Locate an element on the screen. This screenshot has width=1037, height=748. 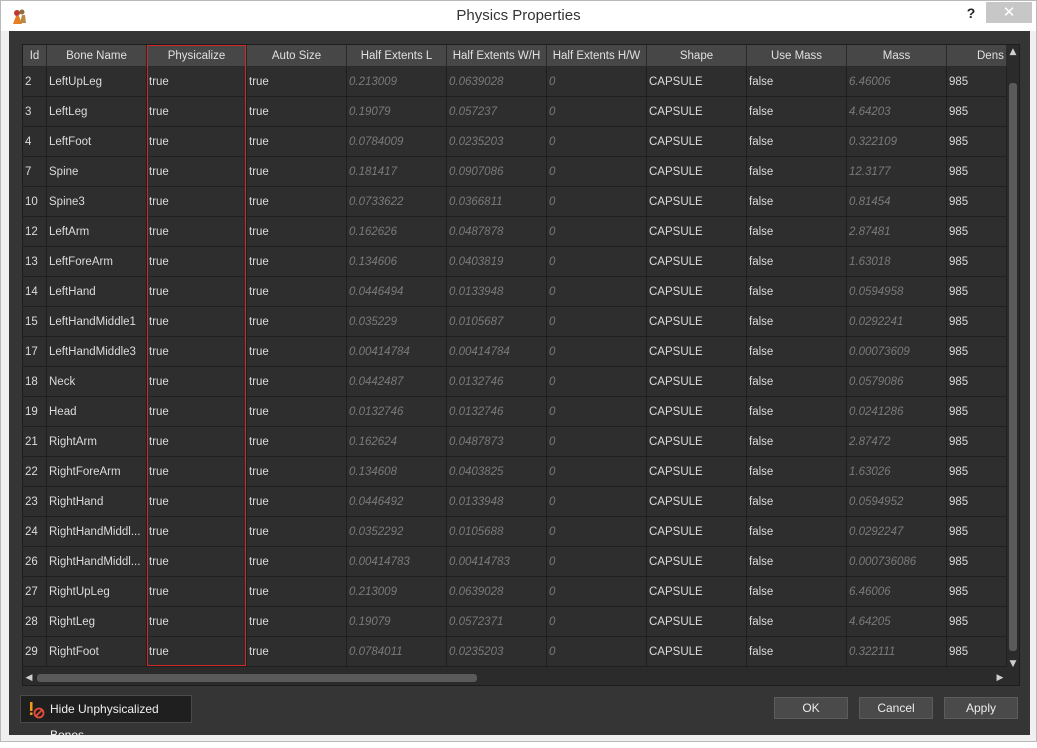
cell-half-extents-l: 0.00414784 is located at coordinates (397, 352).